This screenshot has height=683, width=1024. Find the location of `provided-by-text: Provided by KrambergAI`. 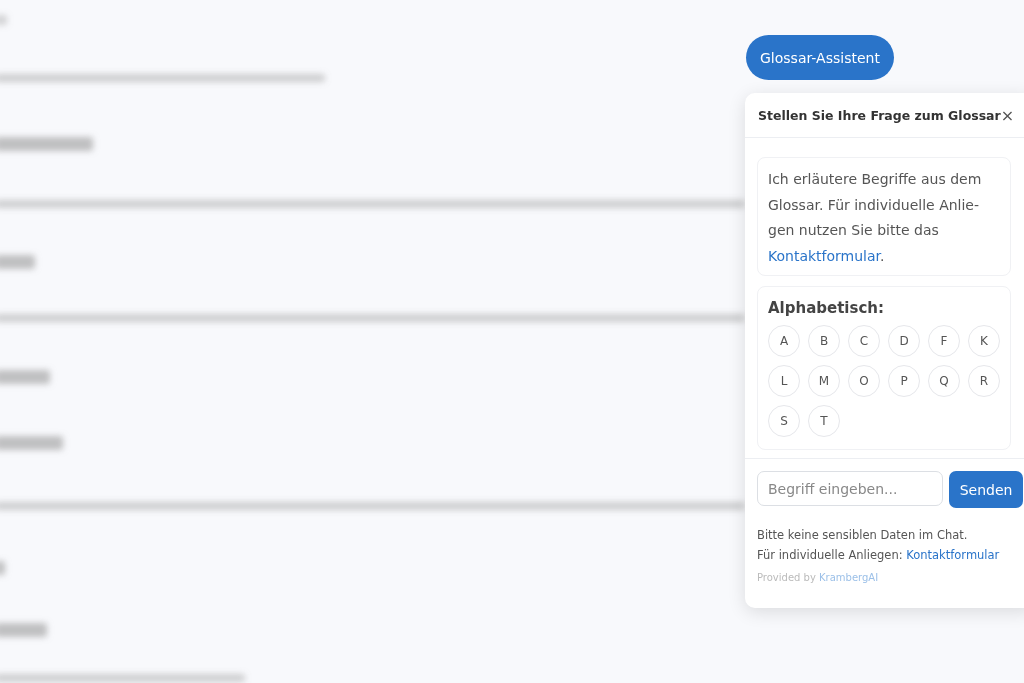

provided-by-text: Provided by KrambergAI is located at coordinates (818, 577).